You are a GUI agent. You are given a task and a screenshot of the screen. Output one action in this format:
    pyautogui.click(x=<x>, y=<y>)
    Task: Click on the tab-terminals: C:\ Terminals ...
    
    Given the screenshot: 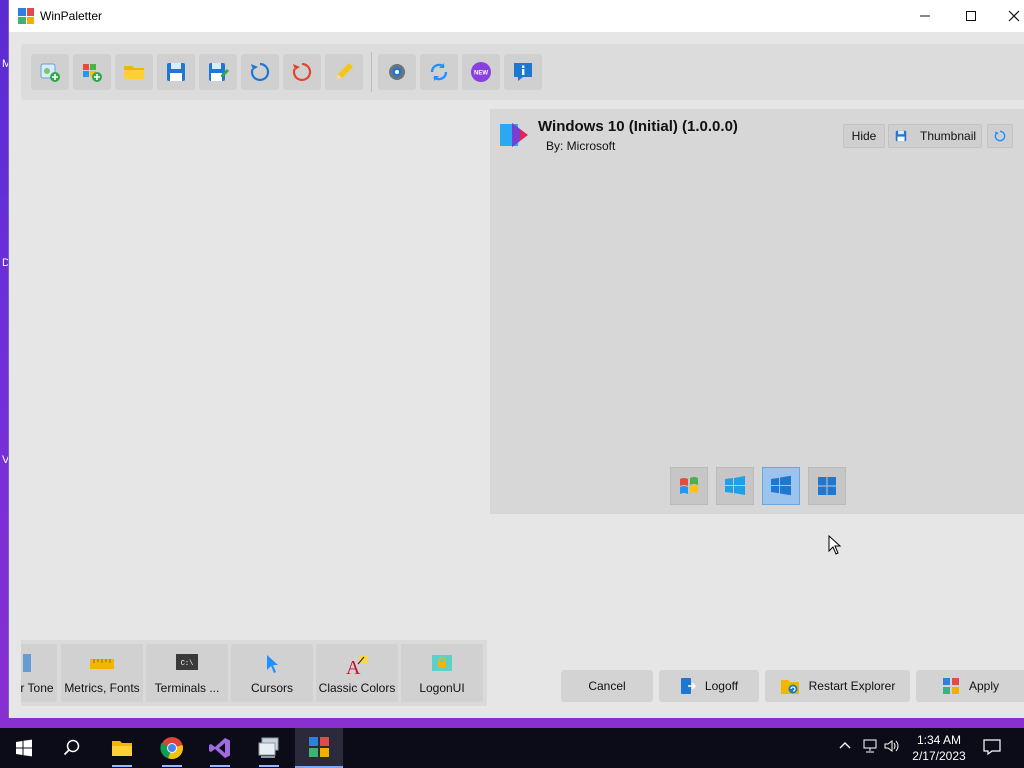 What is the action you would take?
    pyautogui.click(x=187, y=673)
    